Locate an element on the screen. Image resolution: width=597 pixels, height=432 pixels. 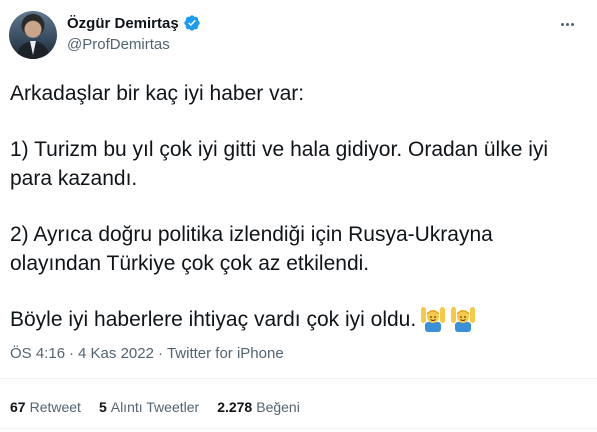
quote-count: 5 is located at coordinates (102, 407).